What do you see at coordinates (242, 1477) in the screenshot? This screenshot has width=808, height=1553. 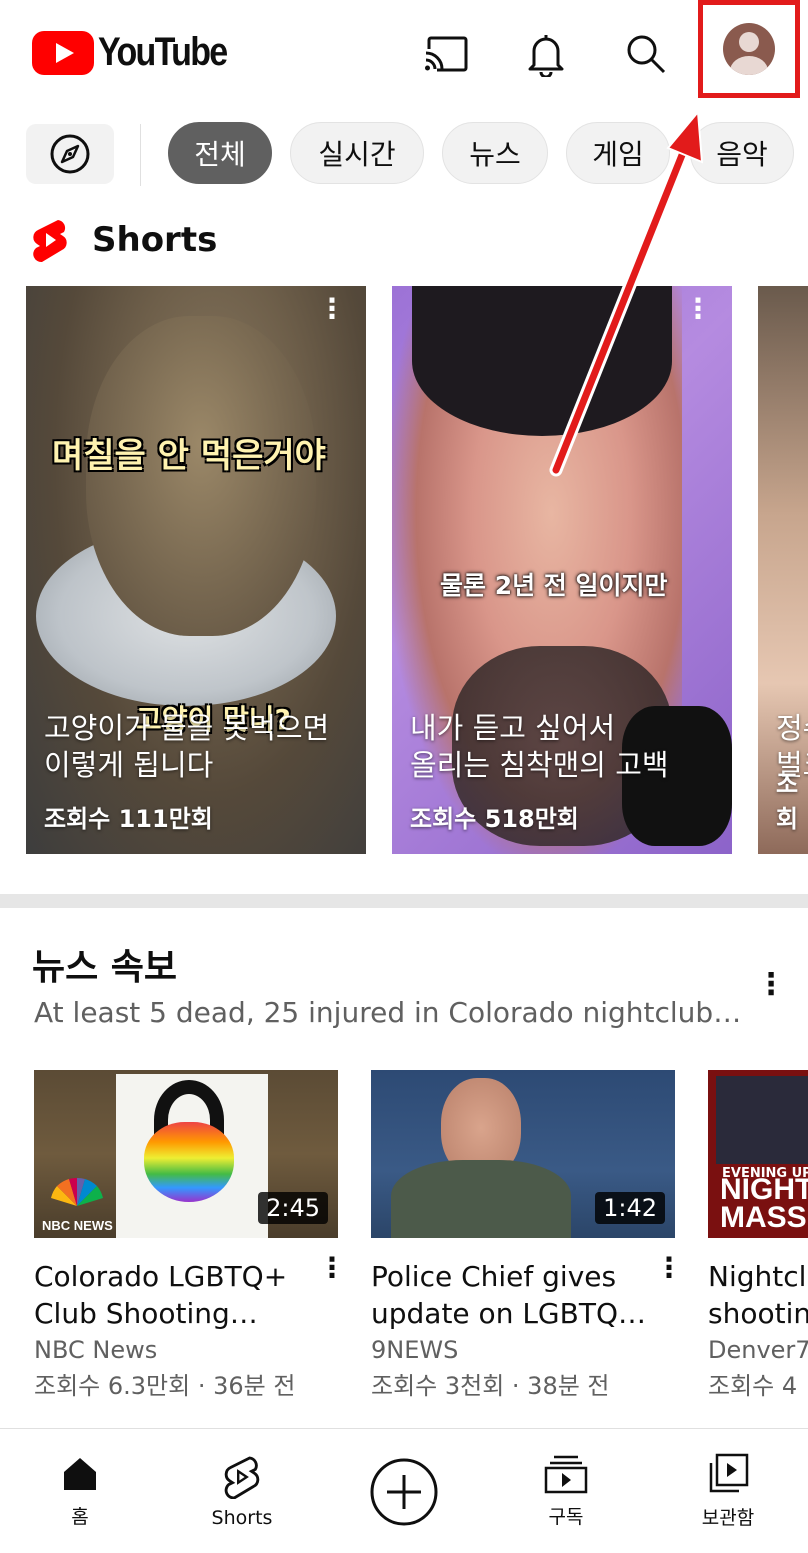 I see `shorts-icon` at bounding box center [242, 1477].